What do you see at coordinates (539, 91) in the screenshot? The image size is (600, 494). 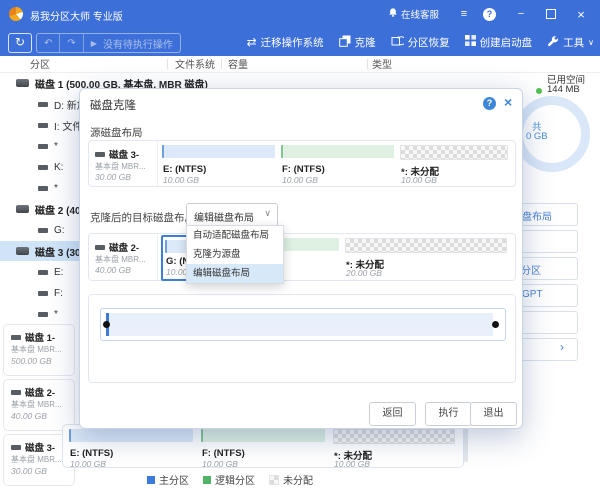 I see `used-space-dot` at bounding box center [539, 91].